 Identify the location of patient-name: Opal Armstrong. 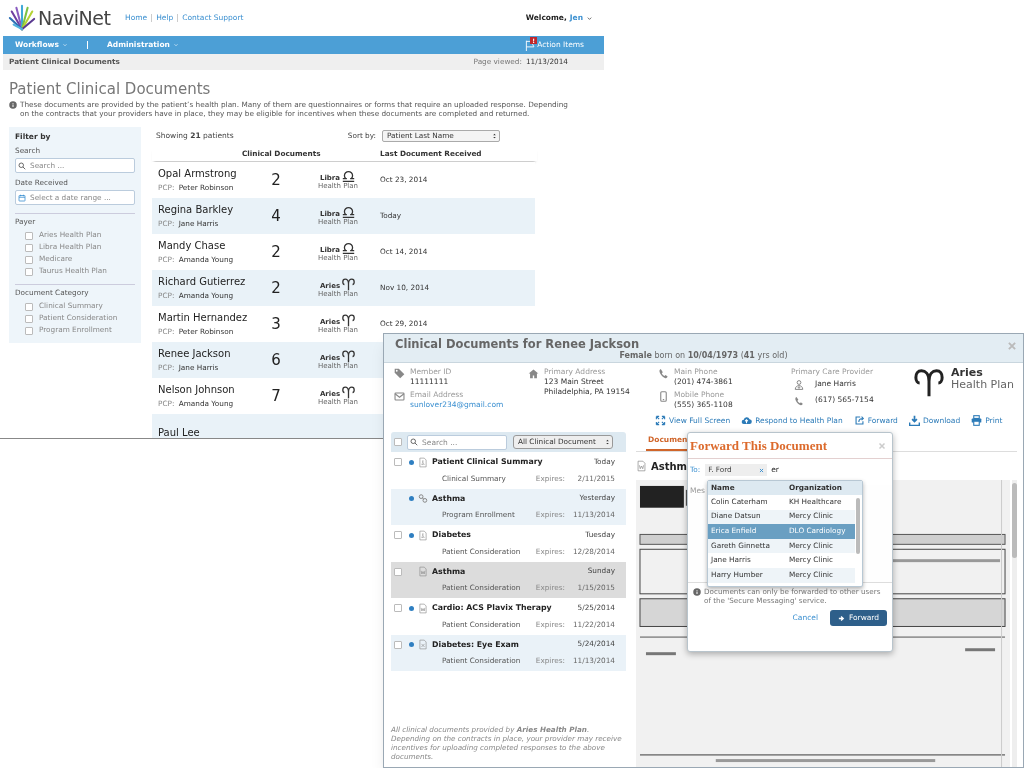
(198, 174).